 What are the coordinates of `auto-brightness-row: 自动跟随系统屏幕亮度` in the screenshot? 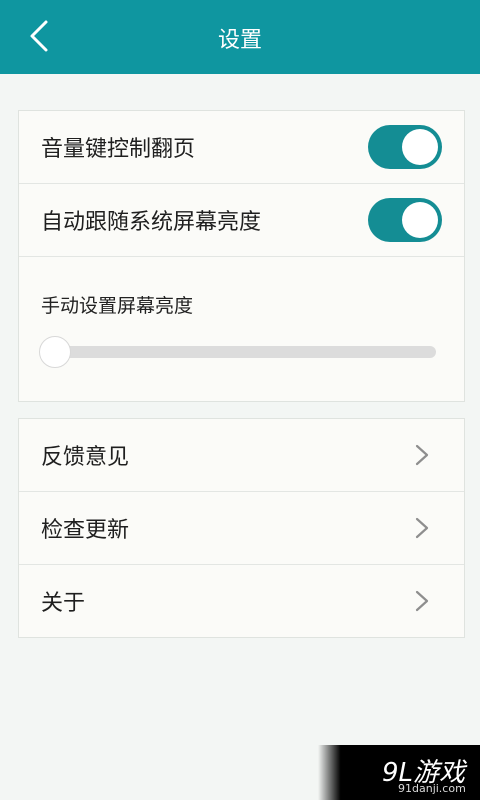 It's located at (241, 220).